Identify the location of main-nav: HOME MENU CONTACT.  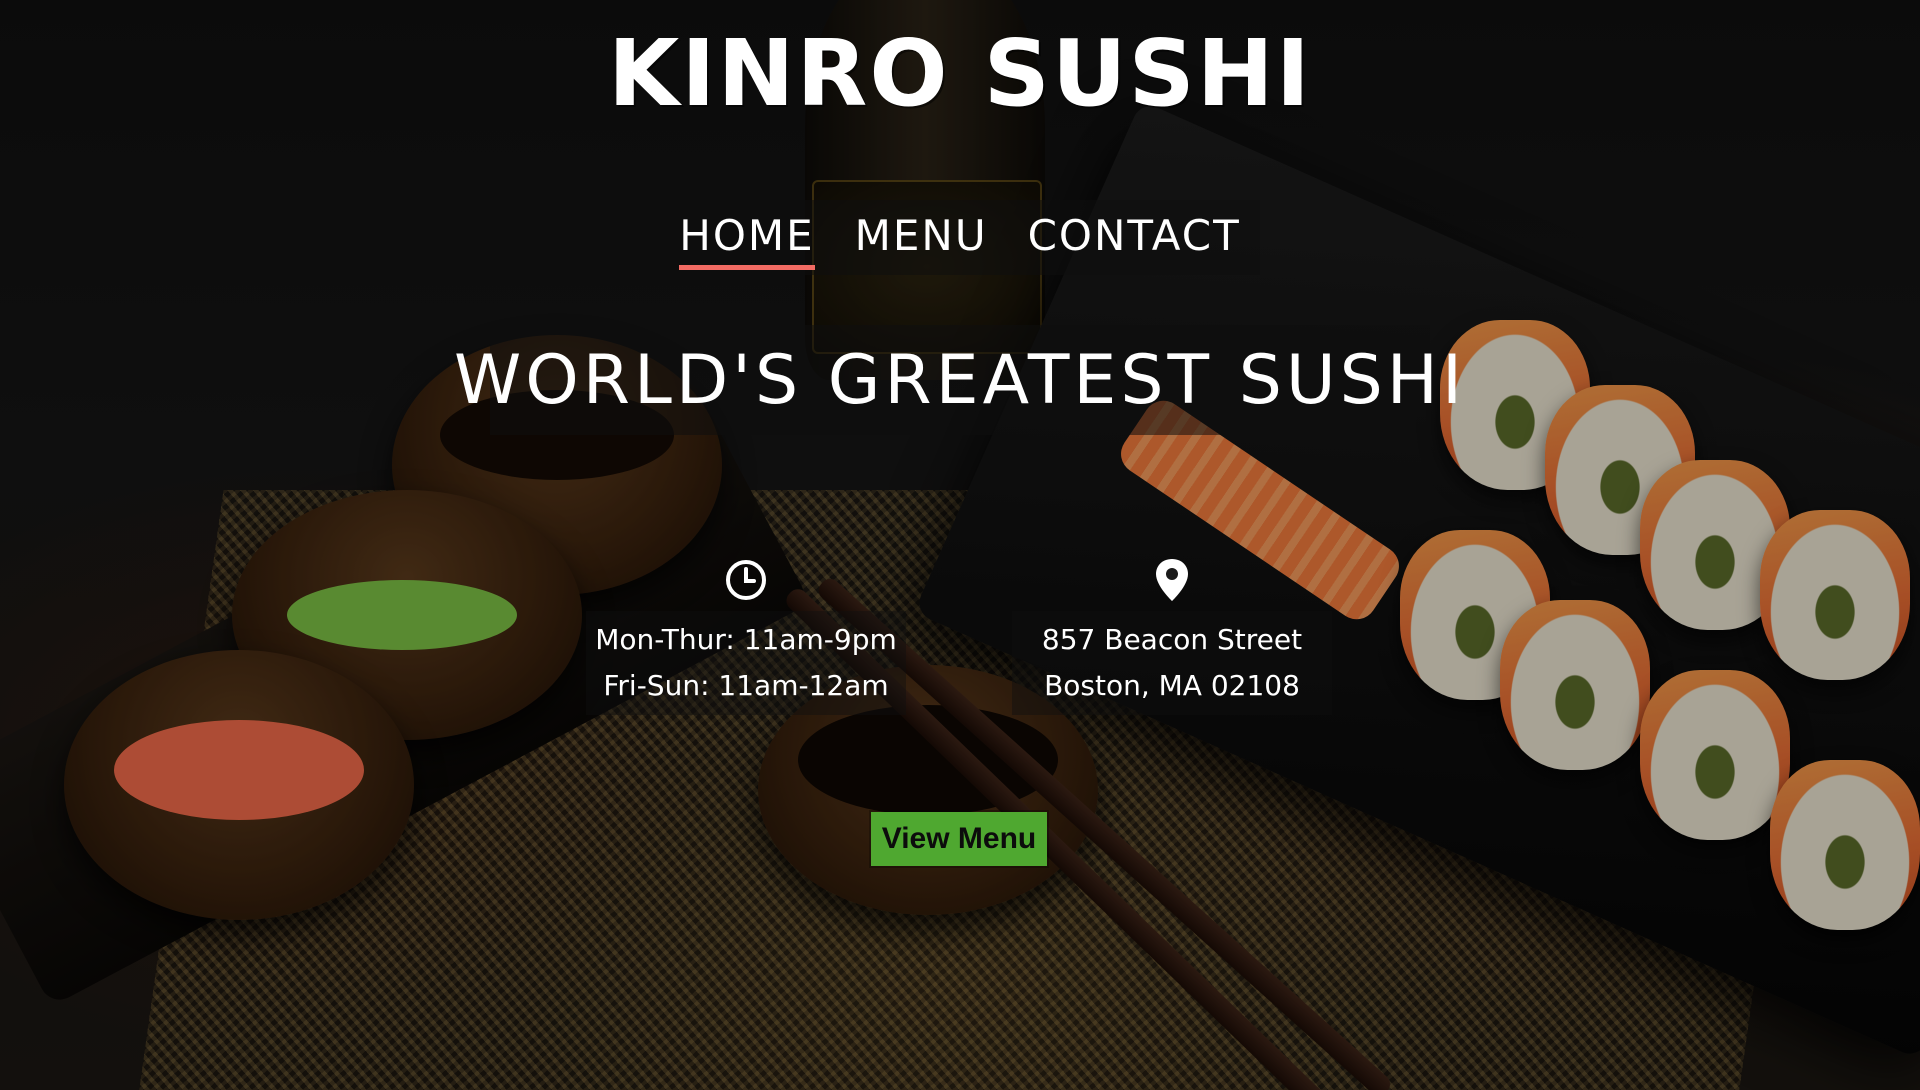
(960, 237).